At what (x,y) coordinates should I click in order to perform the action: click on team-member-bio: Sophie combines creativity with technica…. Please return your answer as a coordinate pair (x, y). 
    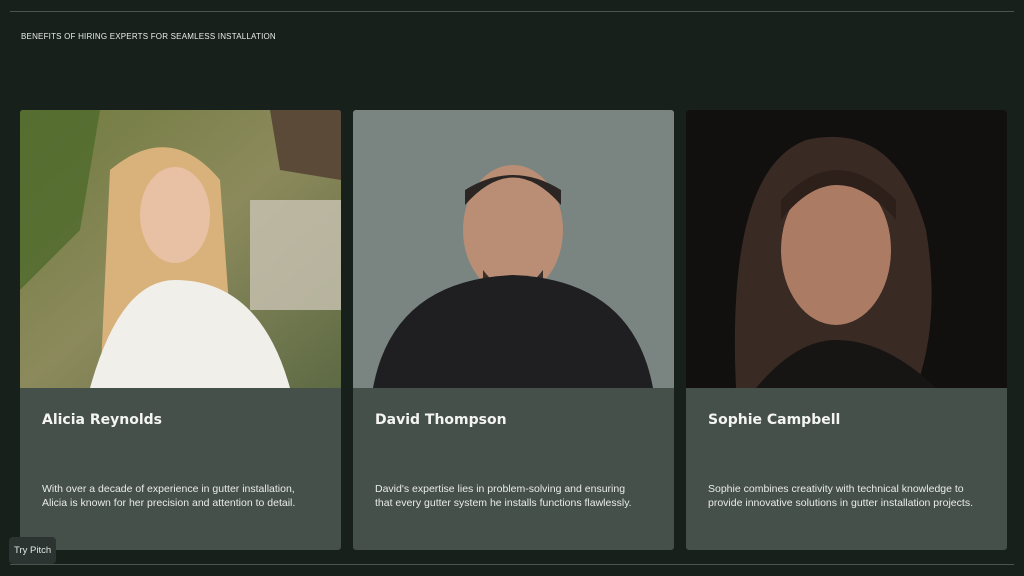
    Looking at the image, I should click on (840, 496).